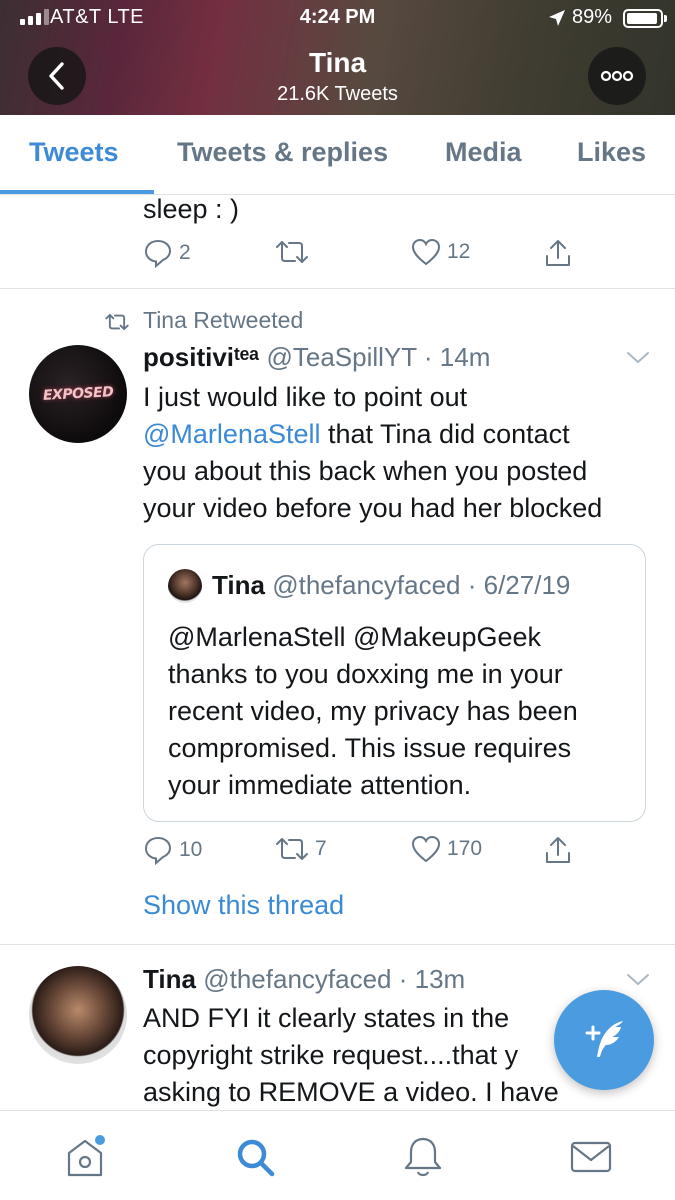 This screenshot has height=1200, width=675. I want to click on compose-tweet-button, so click(604, 1040).